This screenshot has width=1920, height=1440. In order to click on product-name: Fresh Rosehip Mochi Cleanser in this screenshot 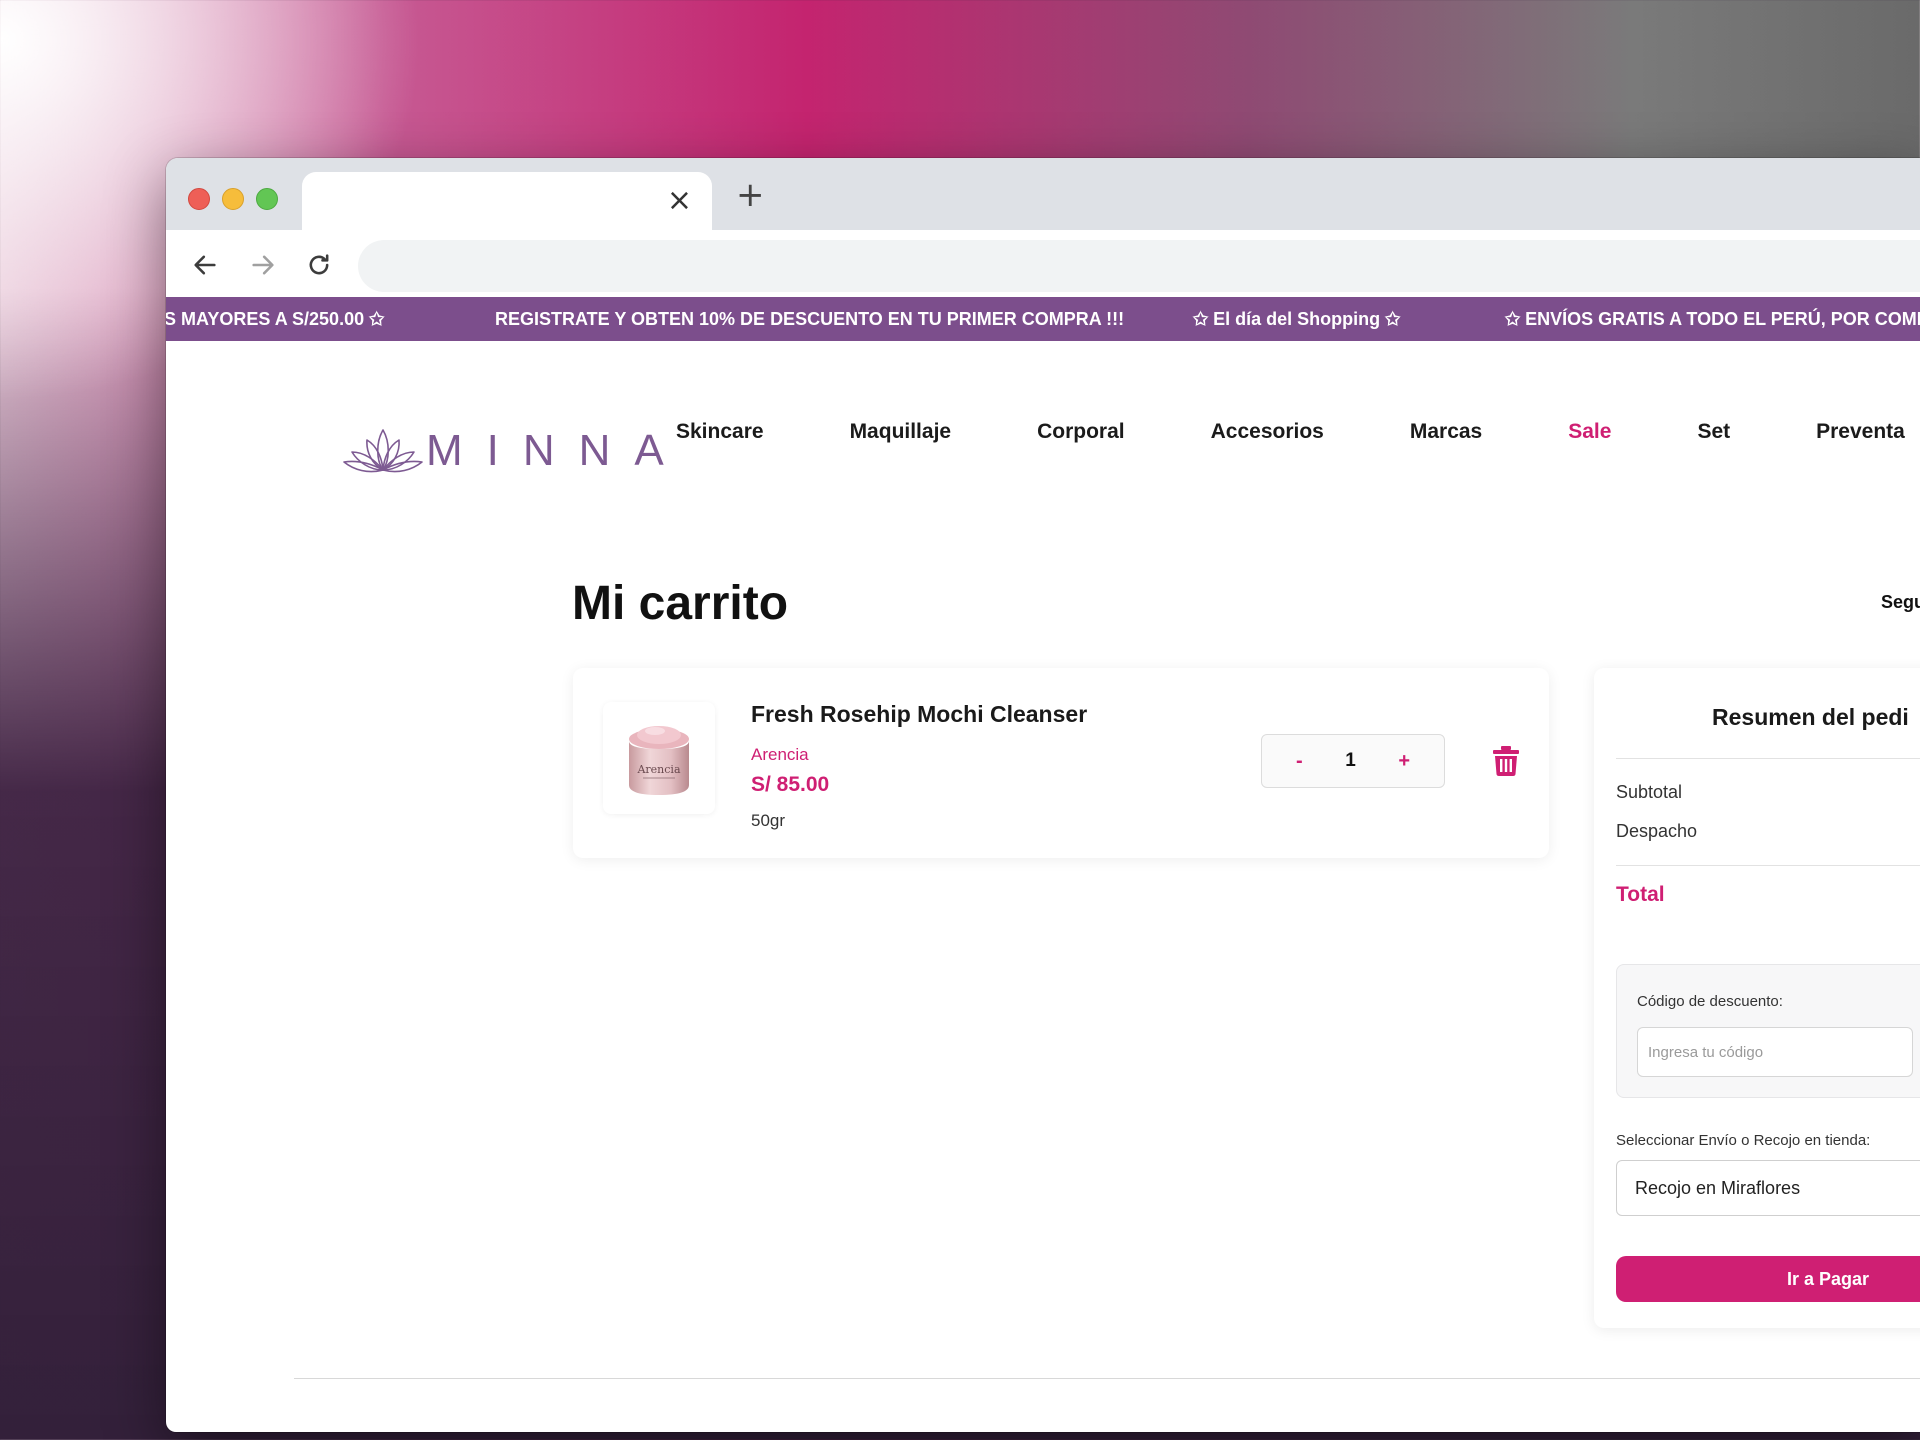, I will do `click(919, 714)`.